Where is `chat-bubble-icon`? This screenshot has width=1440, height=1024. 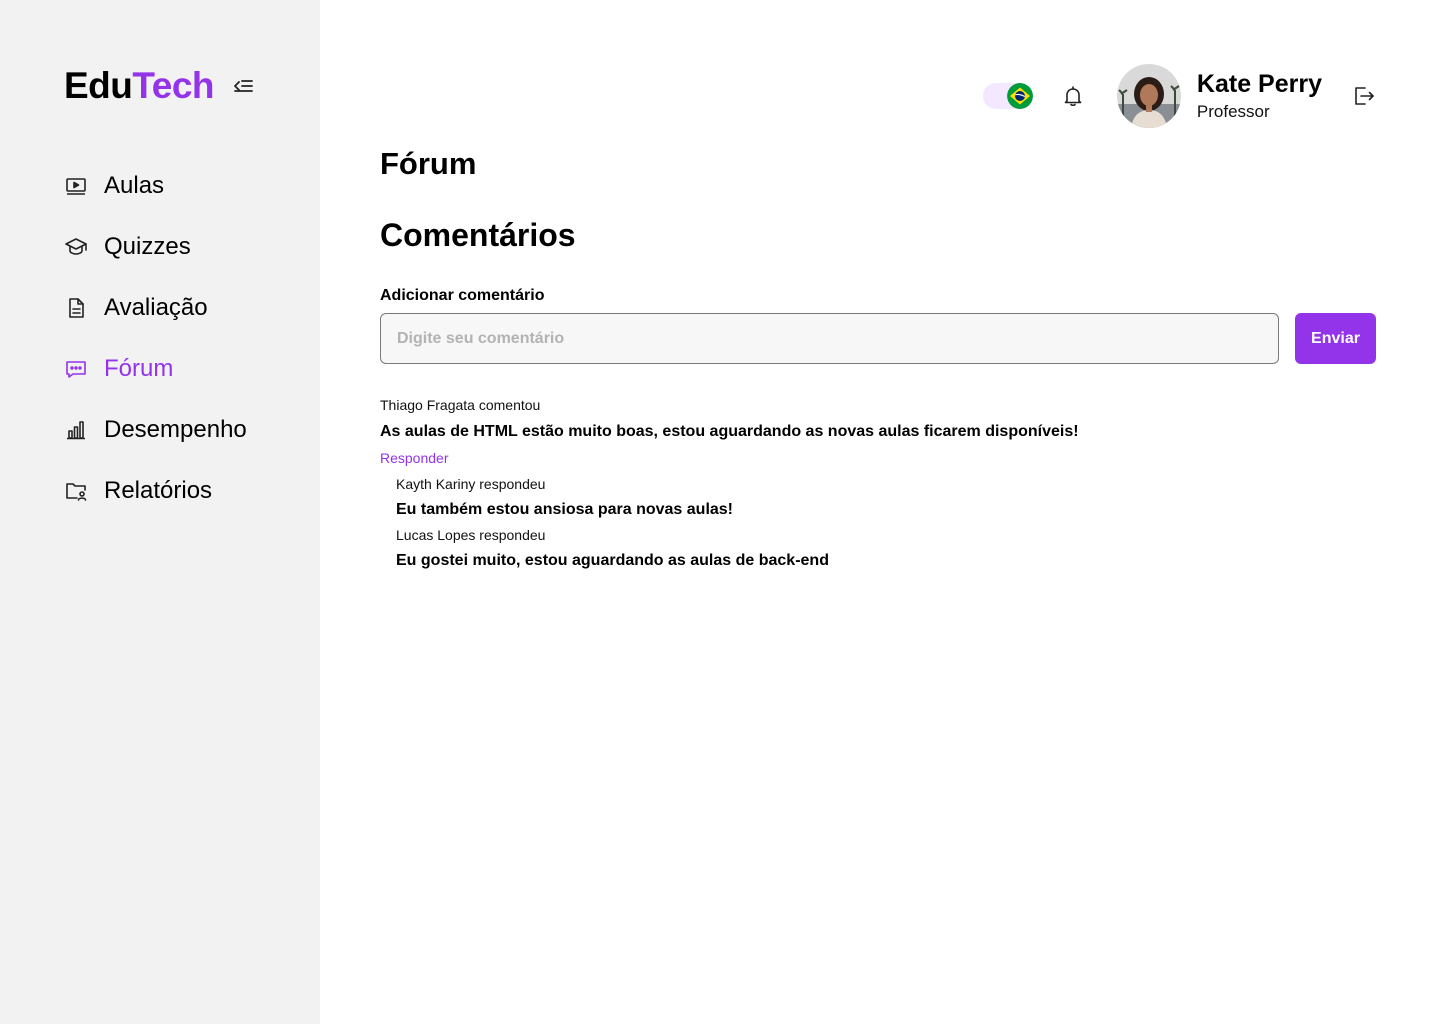
chat-bubble-icon is located at coordinates (76, 369).